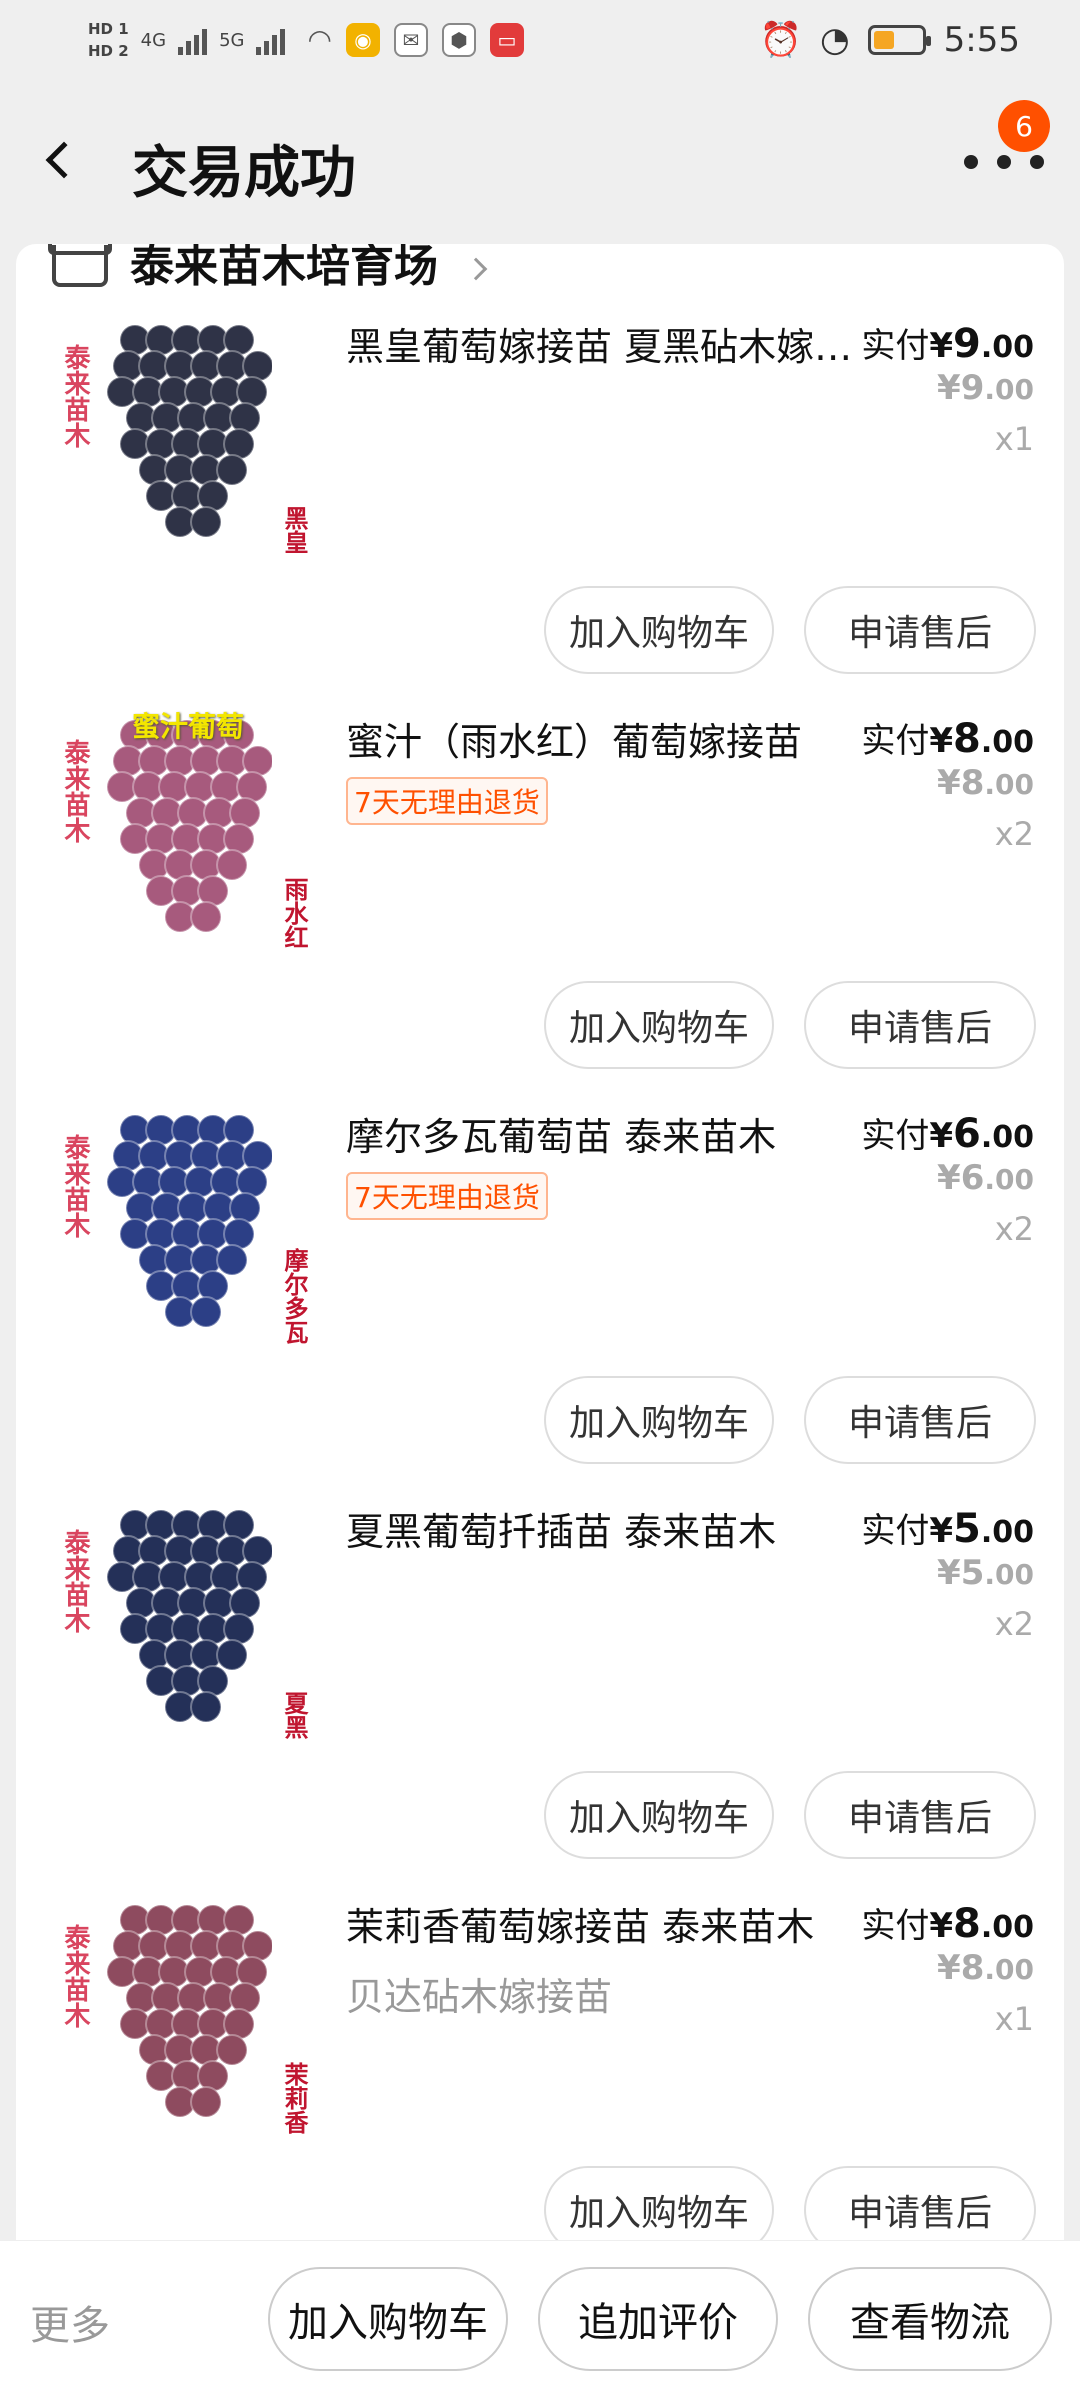 The height and width of the screenshot is (2400, 1080). What do you see at coordinates (834, 40) in the screenshot?
I see `speed-icon: ◔` at bounding box center [834, 40].